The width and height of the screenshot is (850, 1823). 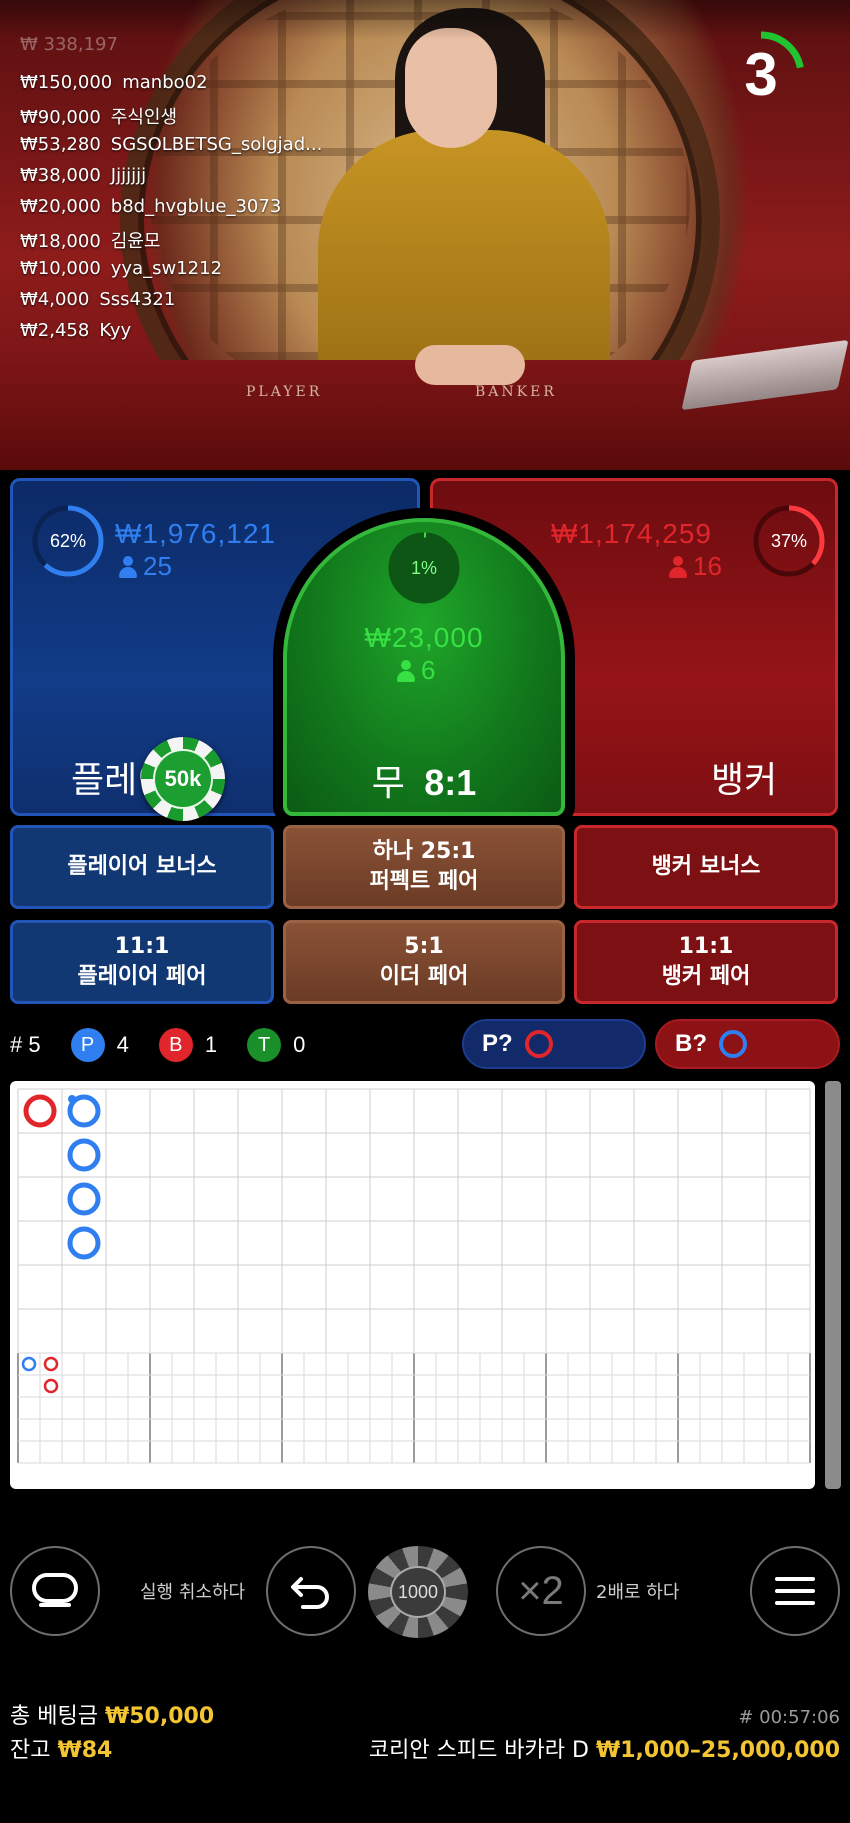 I want to click on banker-stake: ₩1,174,259, so click(x=631, y=533).